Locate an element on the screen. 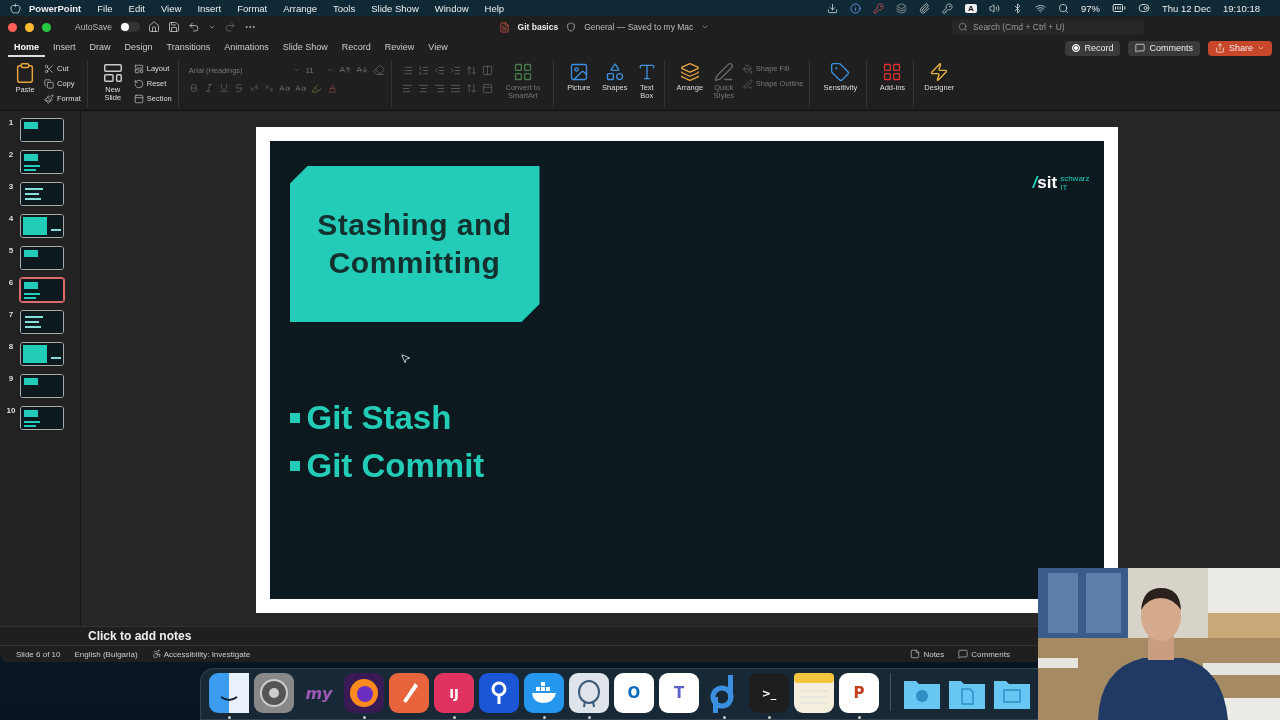 The image size is (1280, 720). close-button is located at coordinates (12, 27).